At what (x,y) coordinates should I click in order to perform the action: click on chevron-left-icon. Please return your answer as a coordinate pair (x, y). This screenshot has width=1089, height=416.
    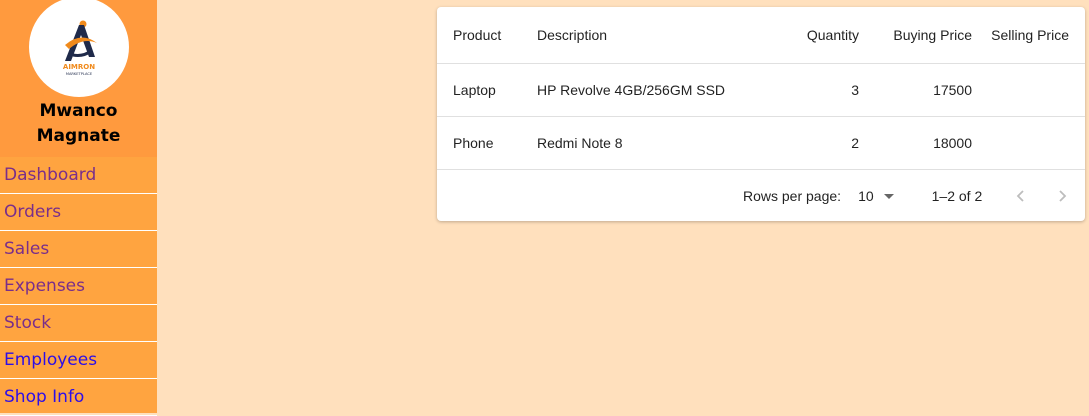
    Looking at the image, I should click on (1020, 196).